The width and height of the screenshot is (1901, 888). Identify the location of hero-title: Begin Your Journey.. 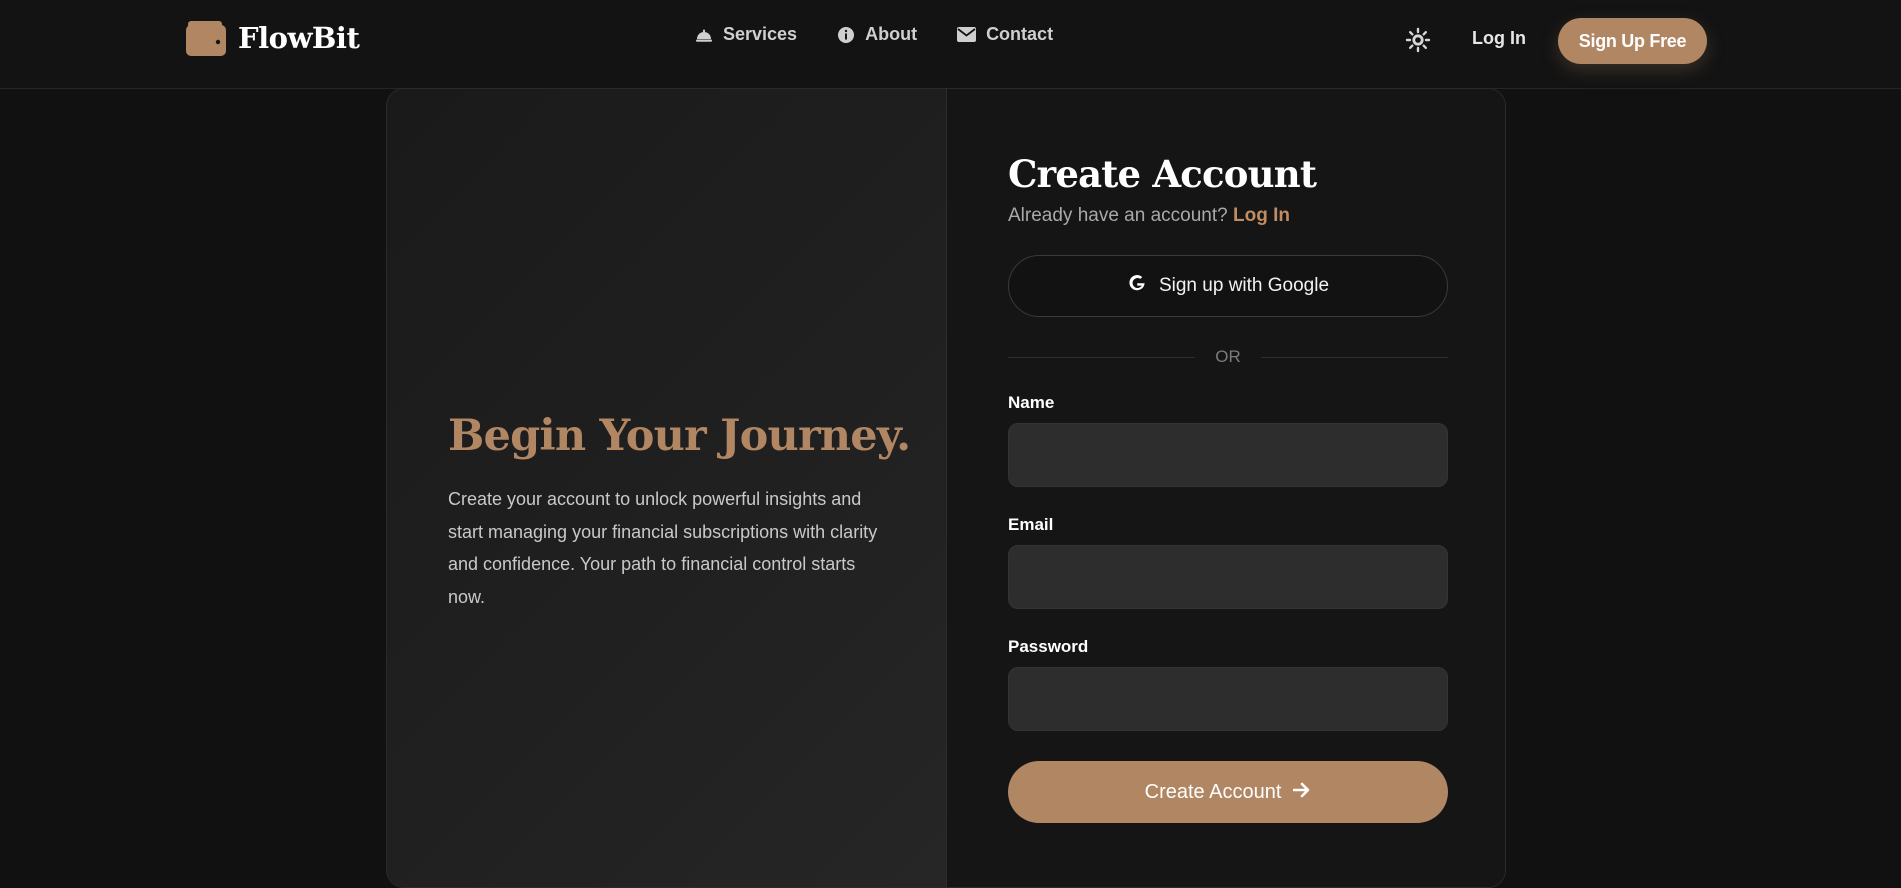
(679, 436).